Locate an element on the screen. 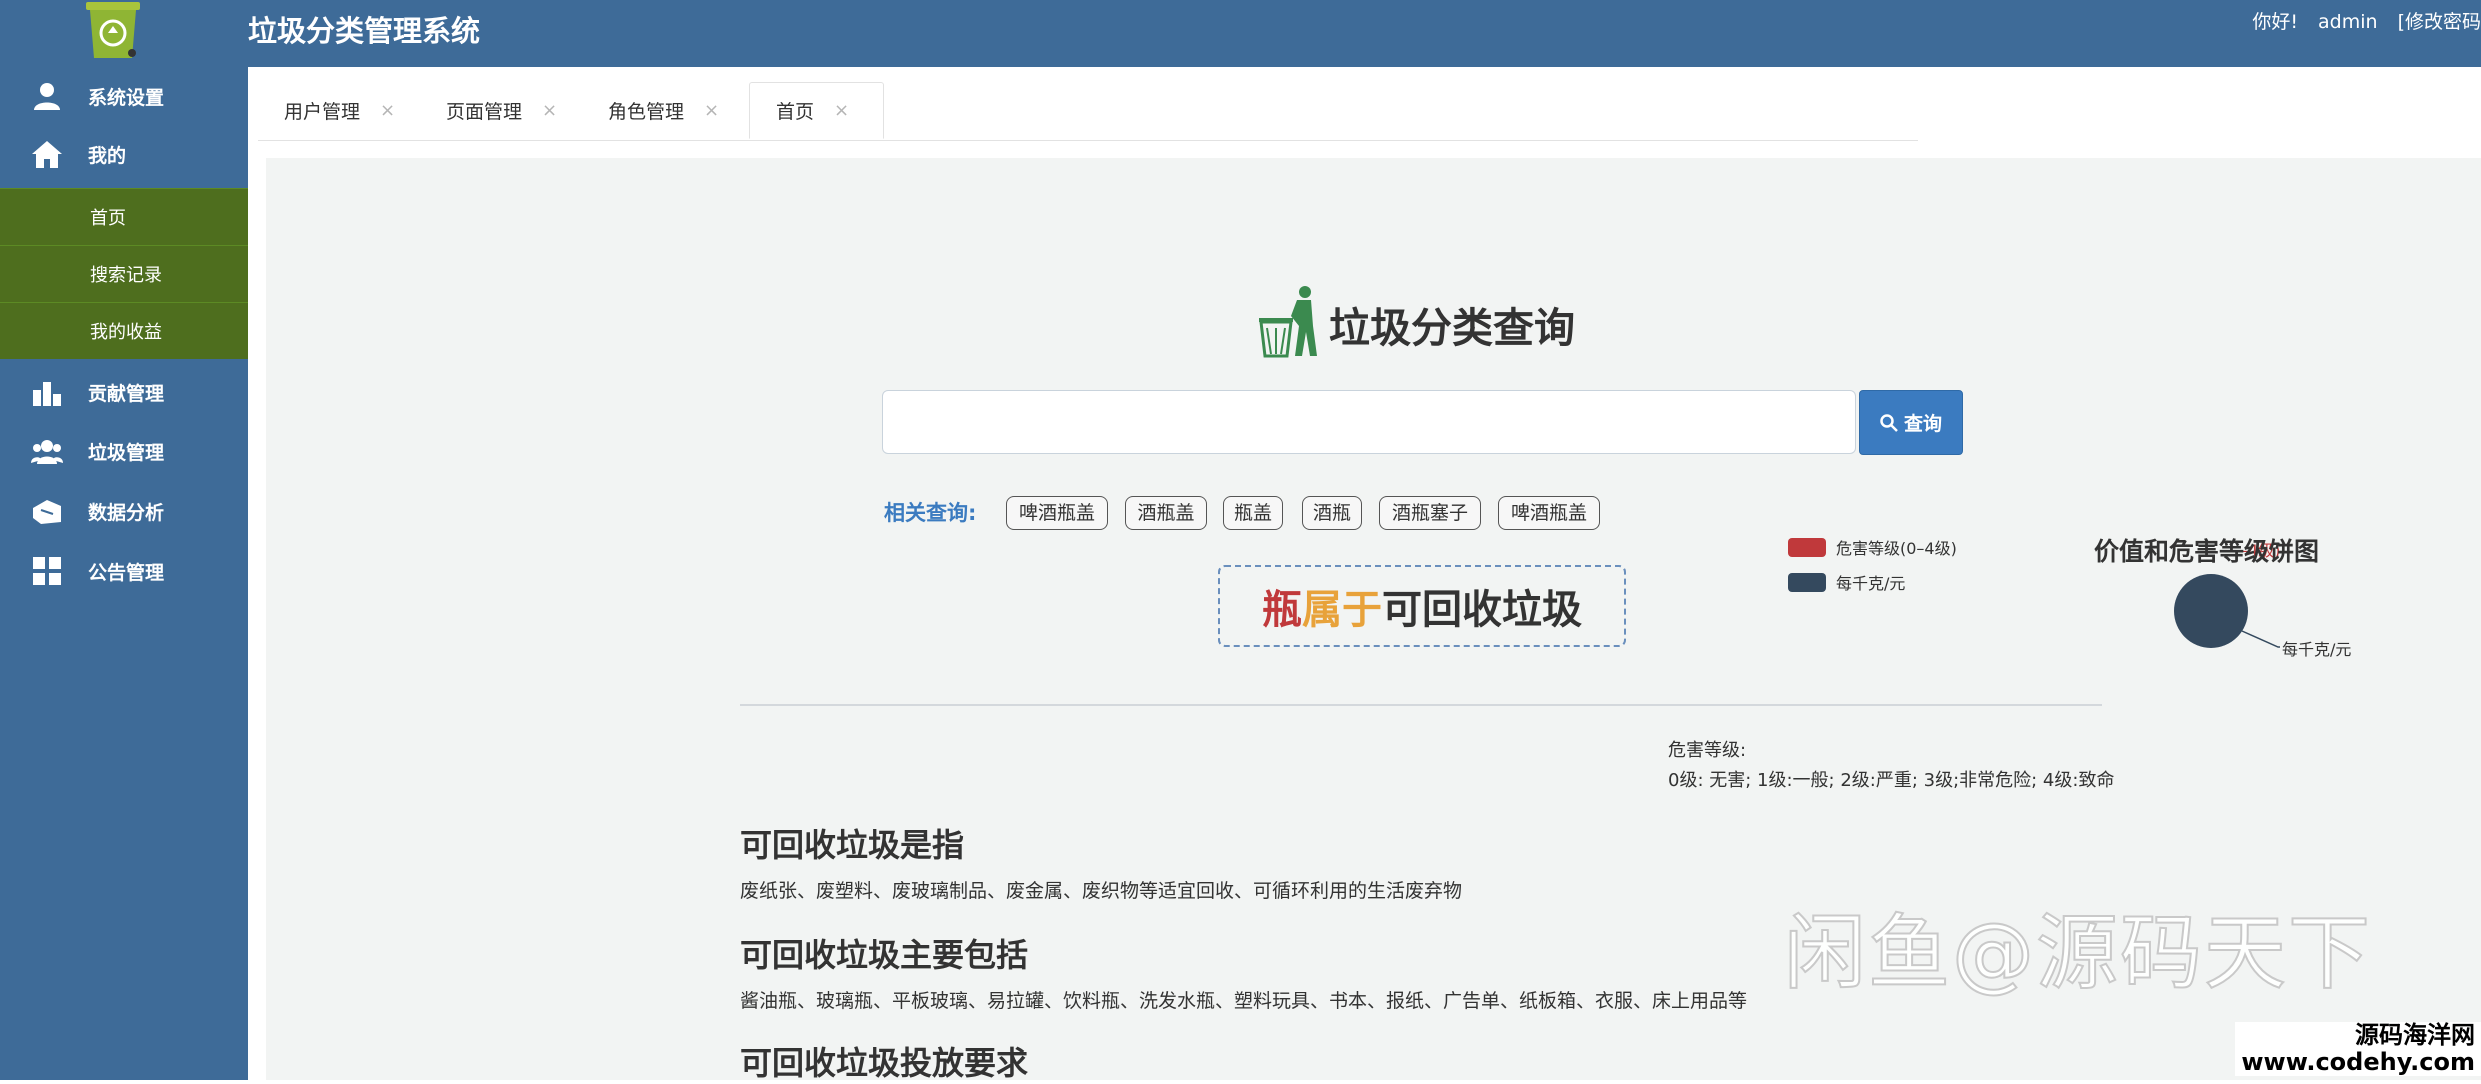 The width and height of the screenshot is (2481, 1084). sidebar-item-label: 贡献管理 is located at coordinates (126, 393).